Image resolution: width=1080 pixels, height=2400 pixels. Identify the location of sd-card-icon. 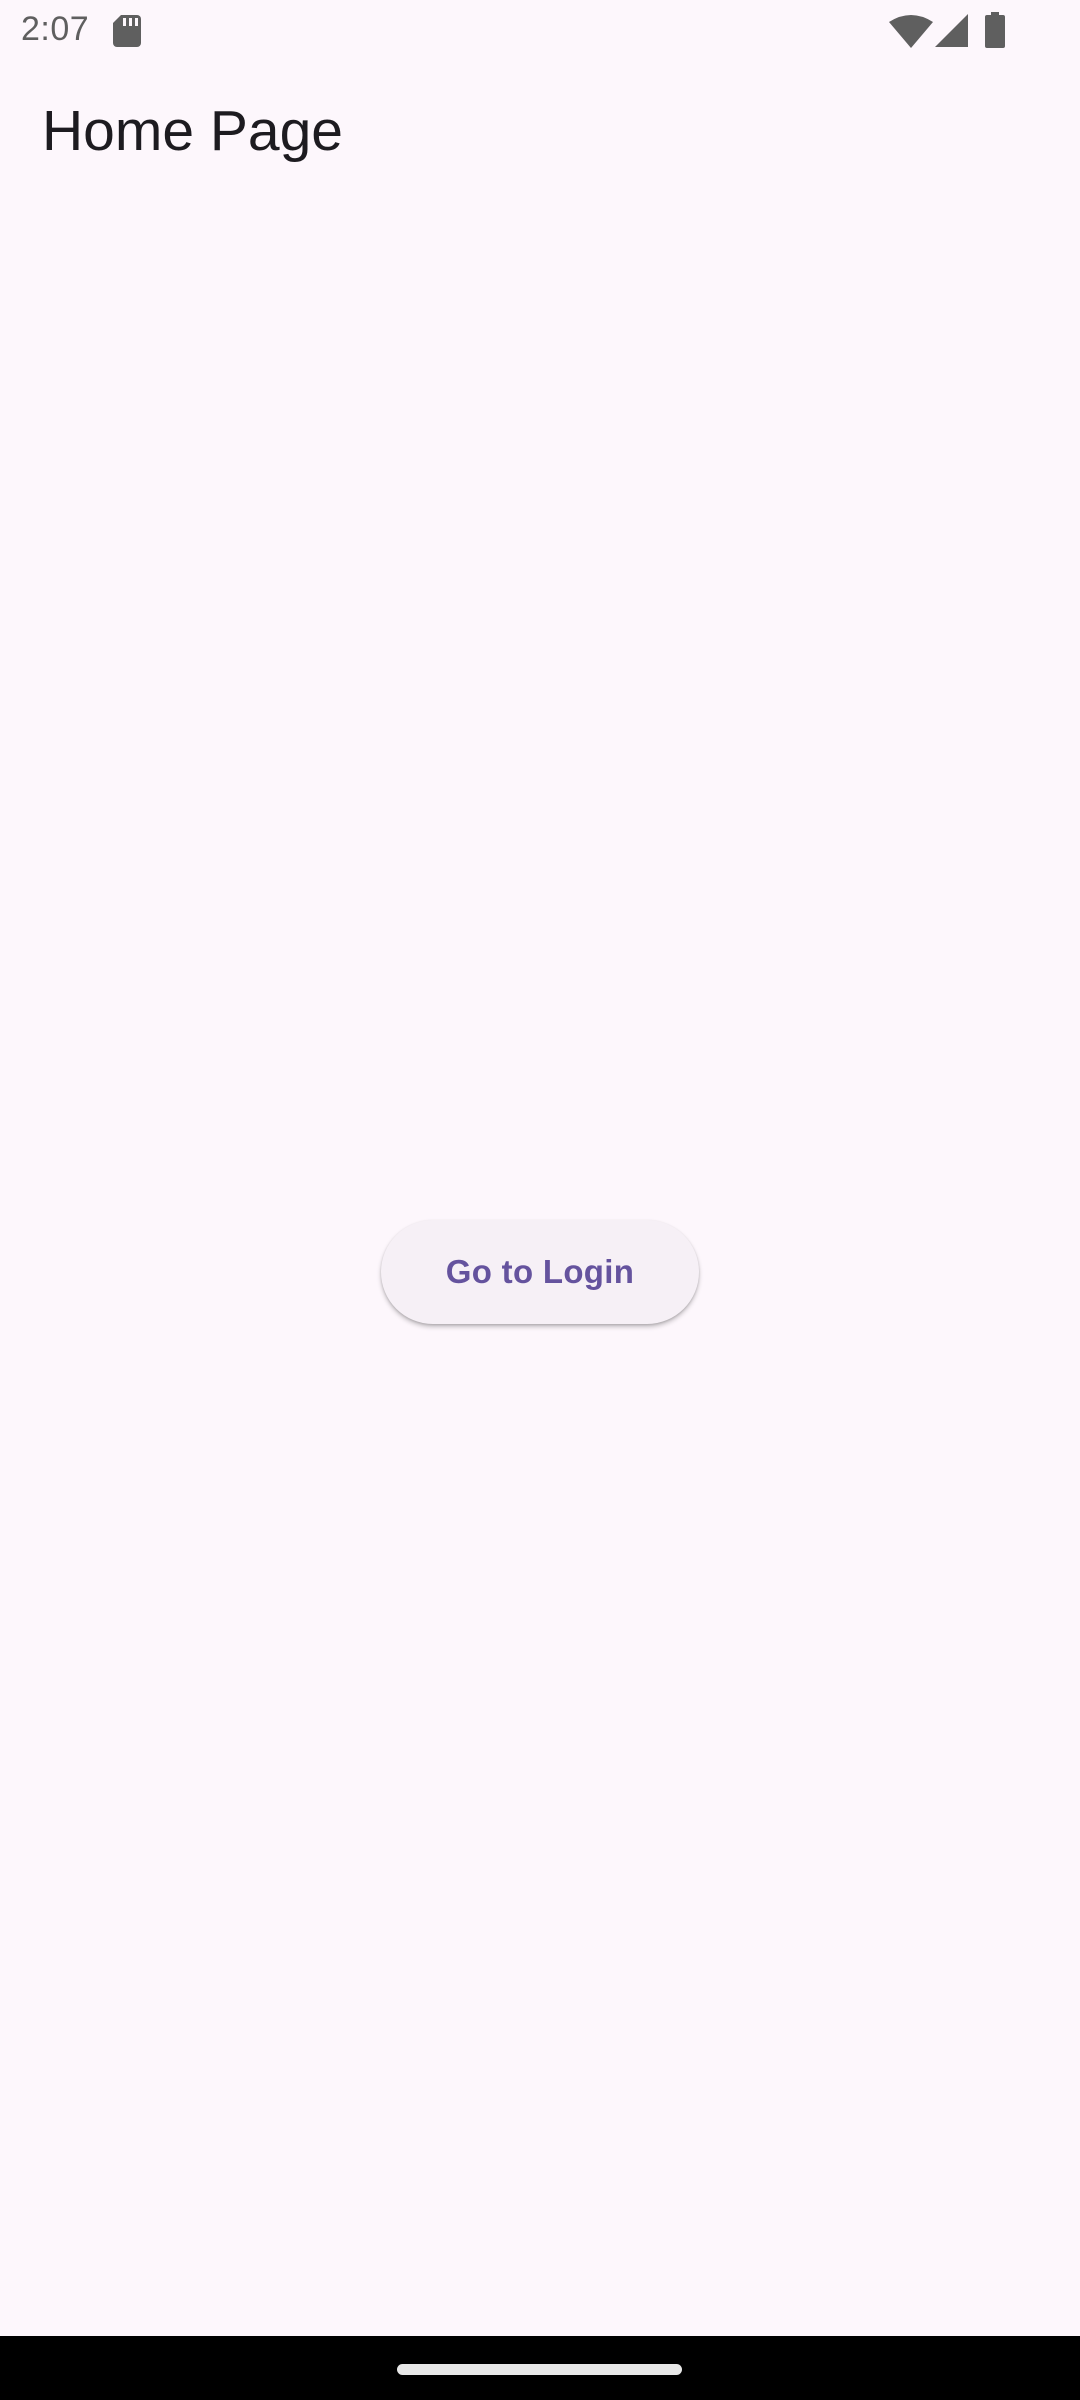
(127, 31).